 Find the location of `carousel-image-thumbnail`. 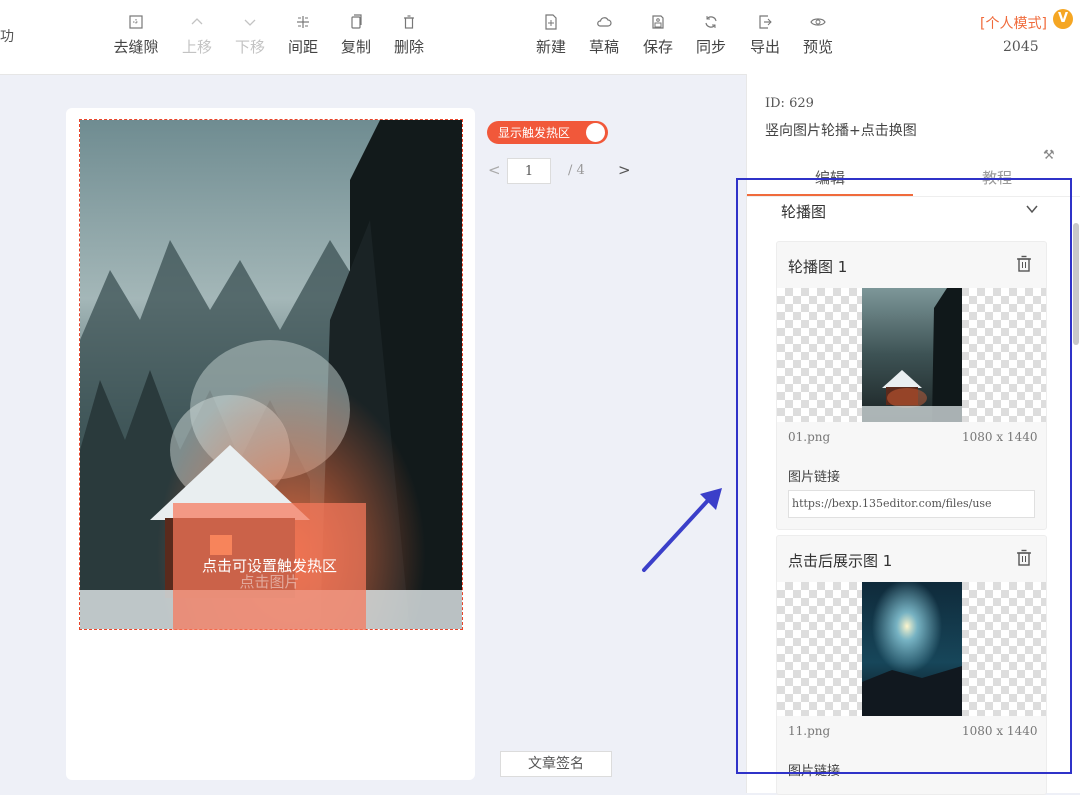

carousel-image-thumbnail is located at coordinates (911, 355).